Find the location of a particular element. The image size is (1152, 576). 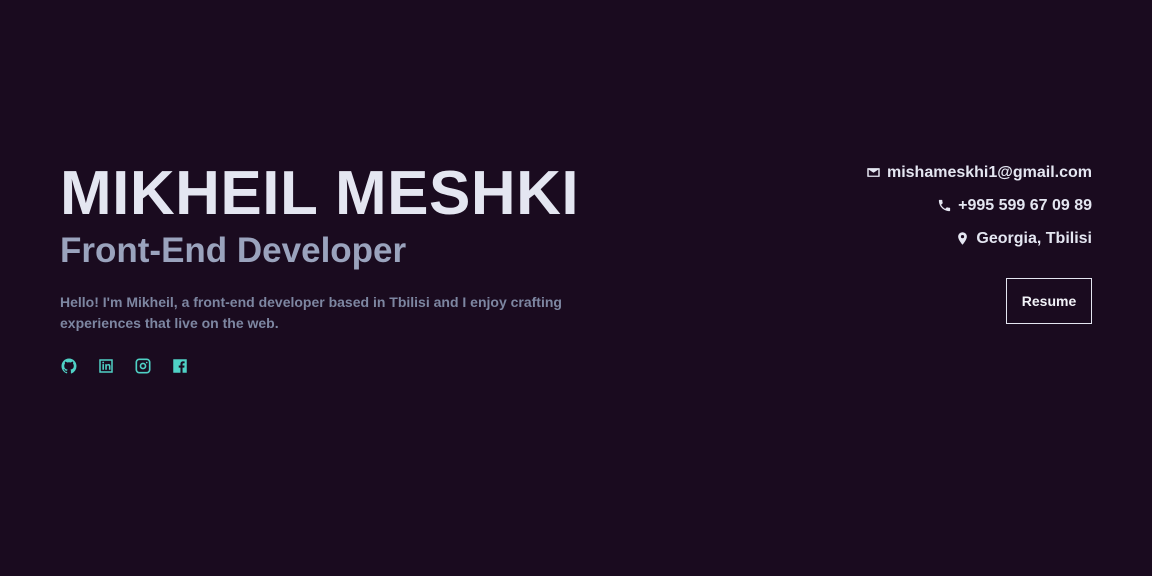

instagram-icon is located at coordinates (143, 366).